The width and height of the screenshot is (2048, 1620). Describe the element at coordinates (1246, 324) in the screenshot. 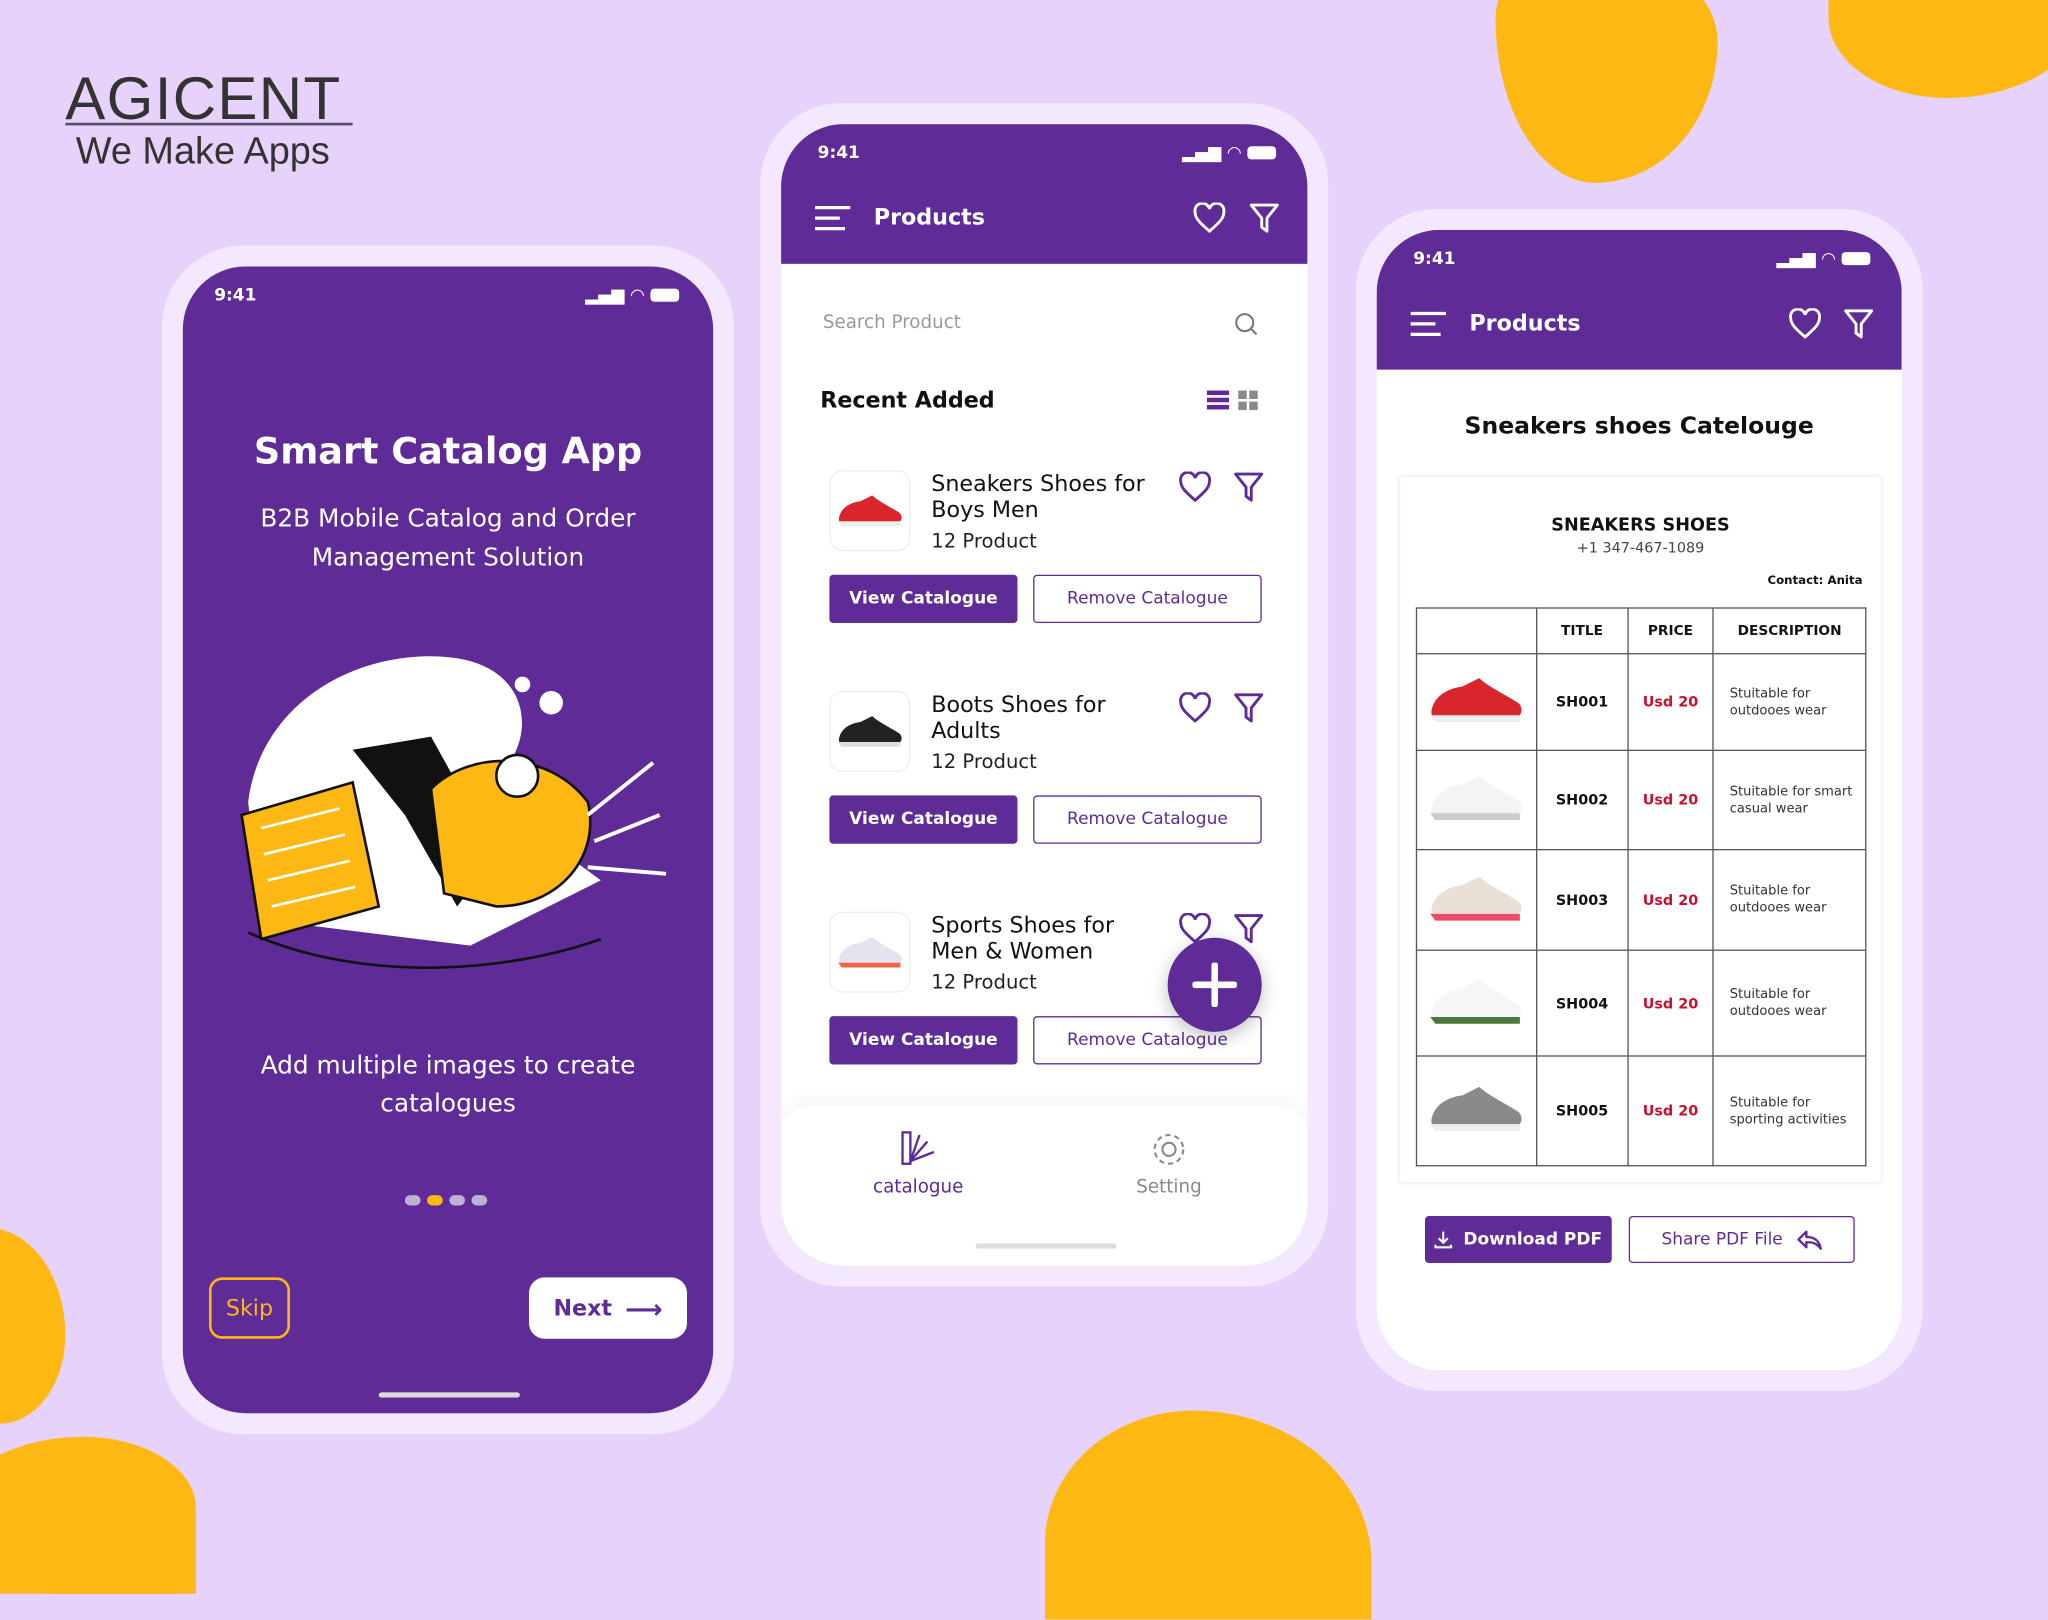

I see `search-icon` at that location.